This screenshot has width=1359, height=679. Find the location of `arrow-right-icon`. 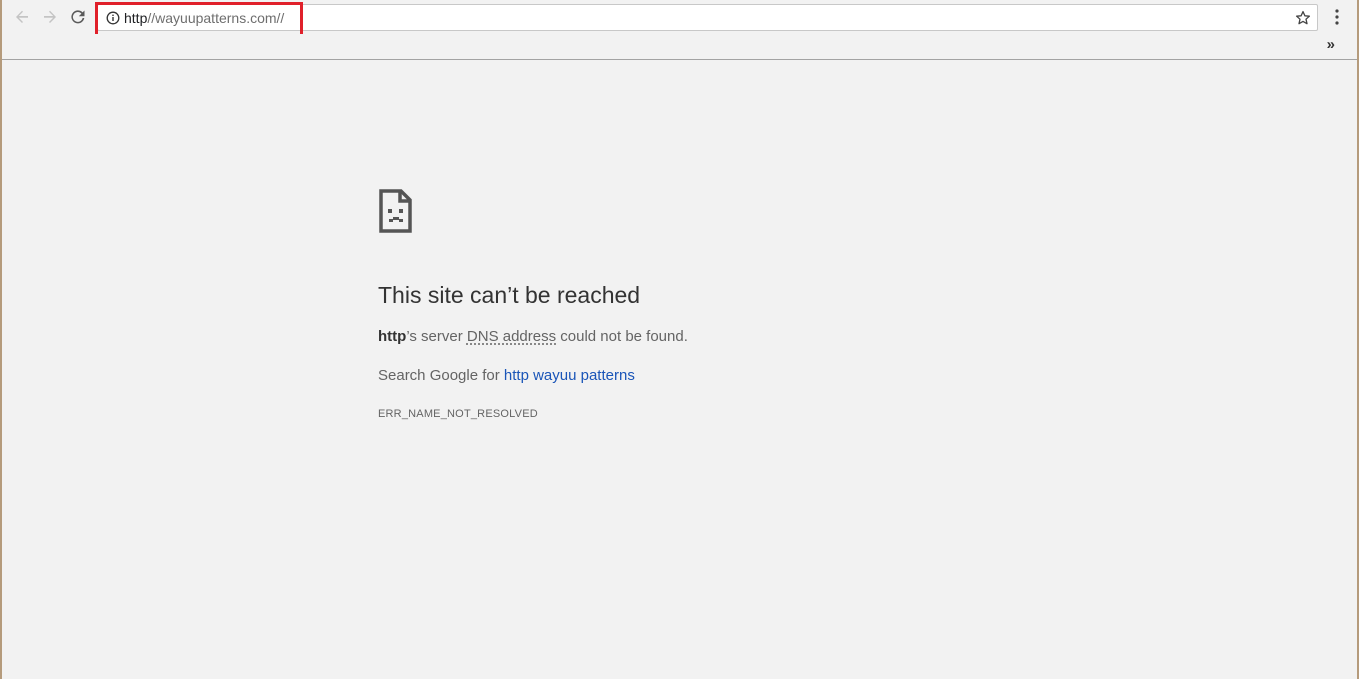

arrow-right-icon is located at coordinates (50, 16).